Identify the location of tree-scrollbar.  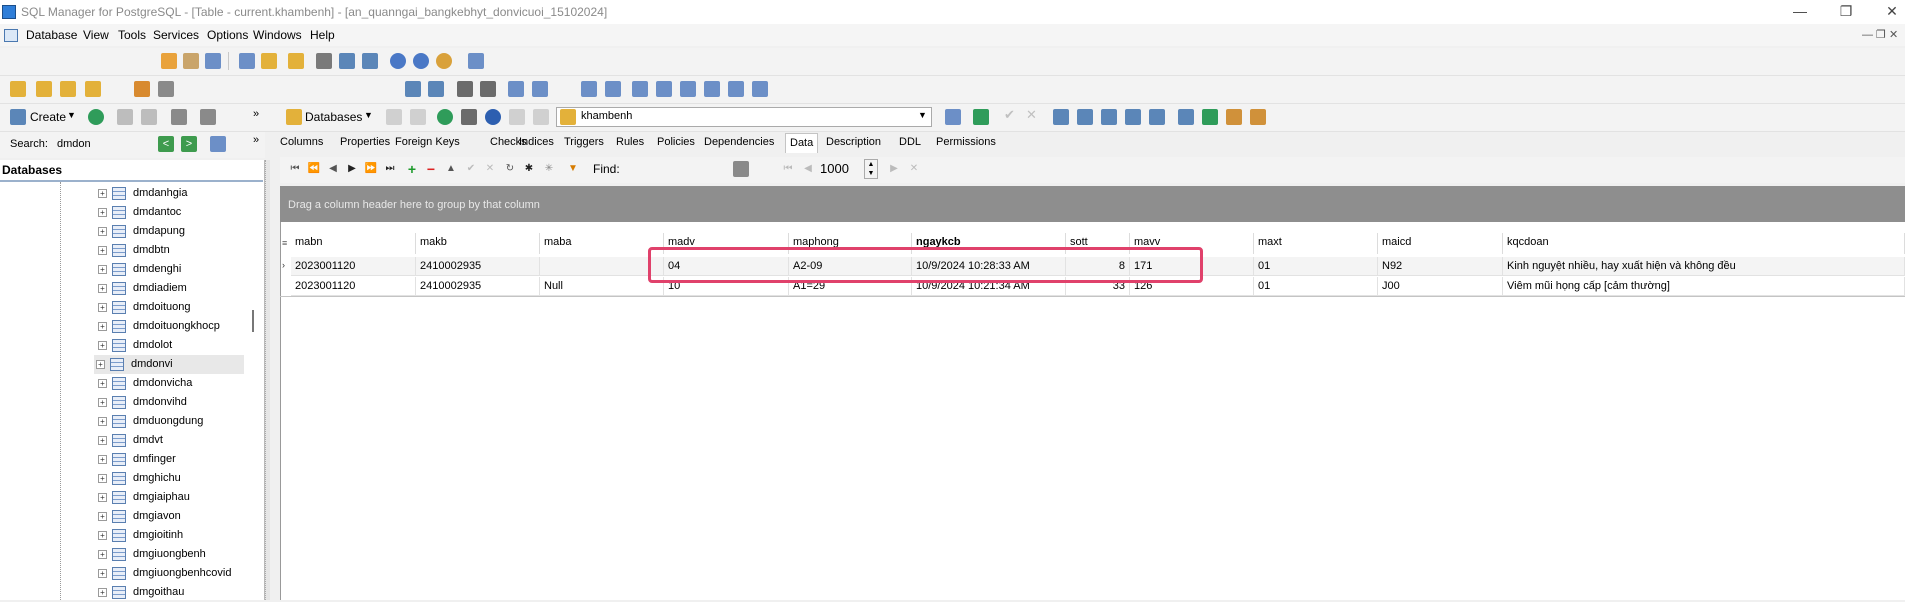
(253, 321).